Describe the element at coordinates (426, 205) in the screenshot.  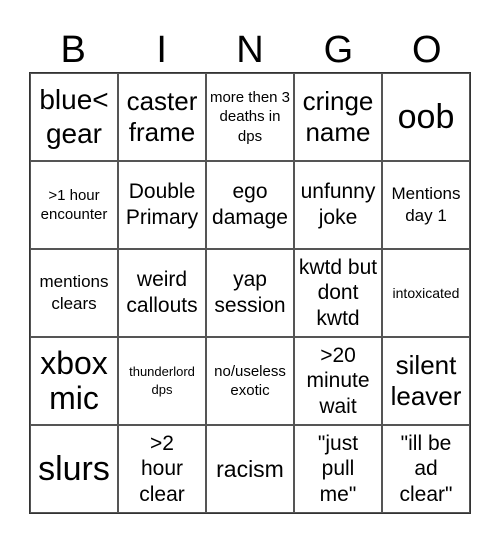
I see `bingo-cell: Mentions day 1` at that location.